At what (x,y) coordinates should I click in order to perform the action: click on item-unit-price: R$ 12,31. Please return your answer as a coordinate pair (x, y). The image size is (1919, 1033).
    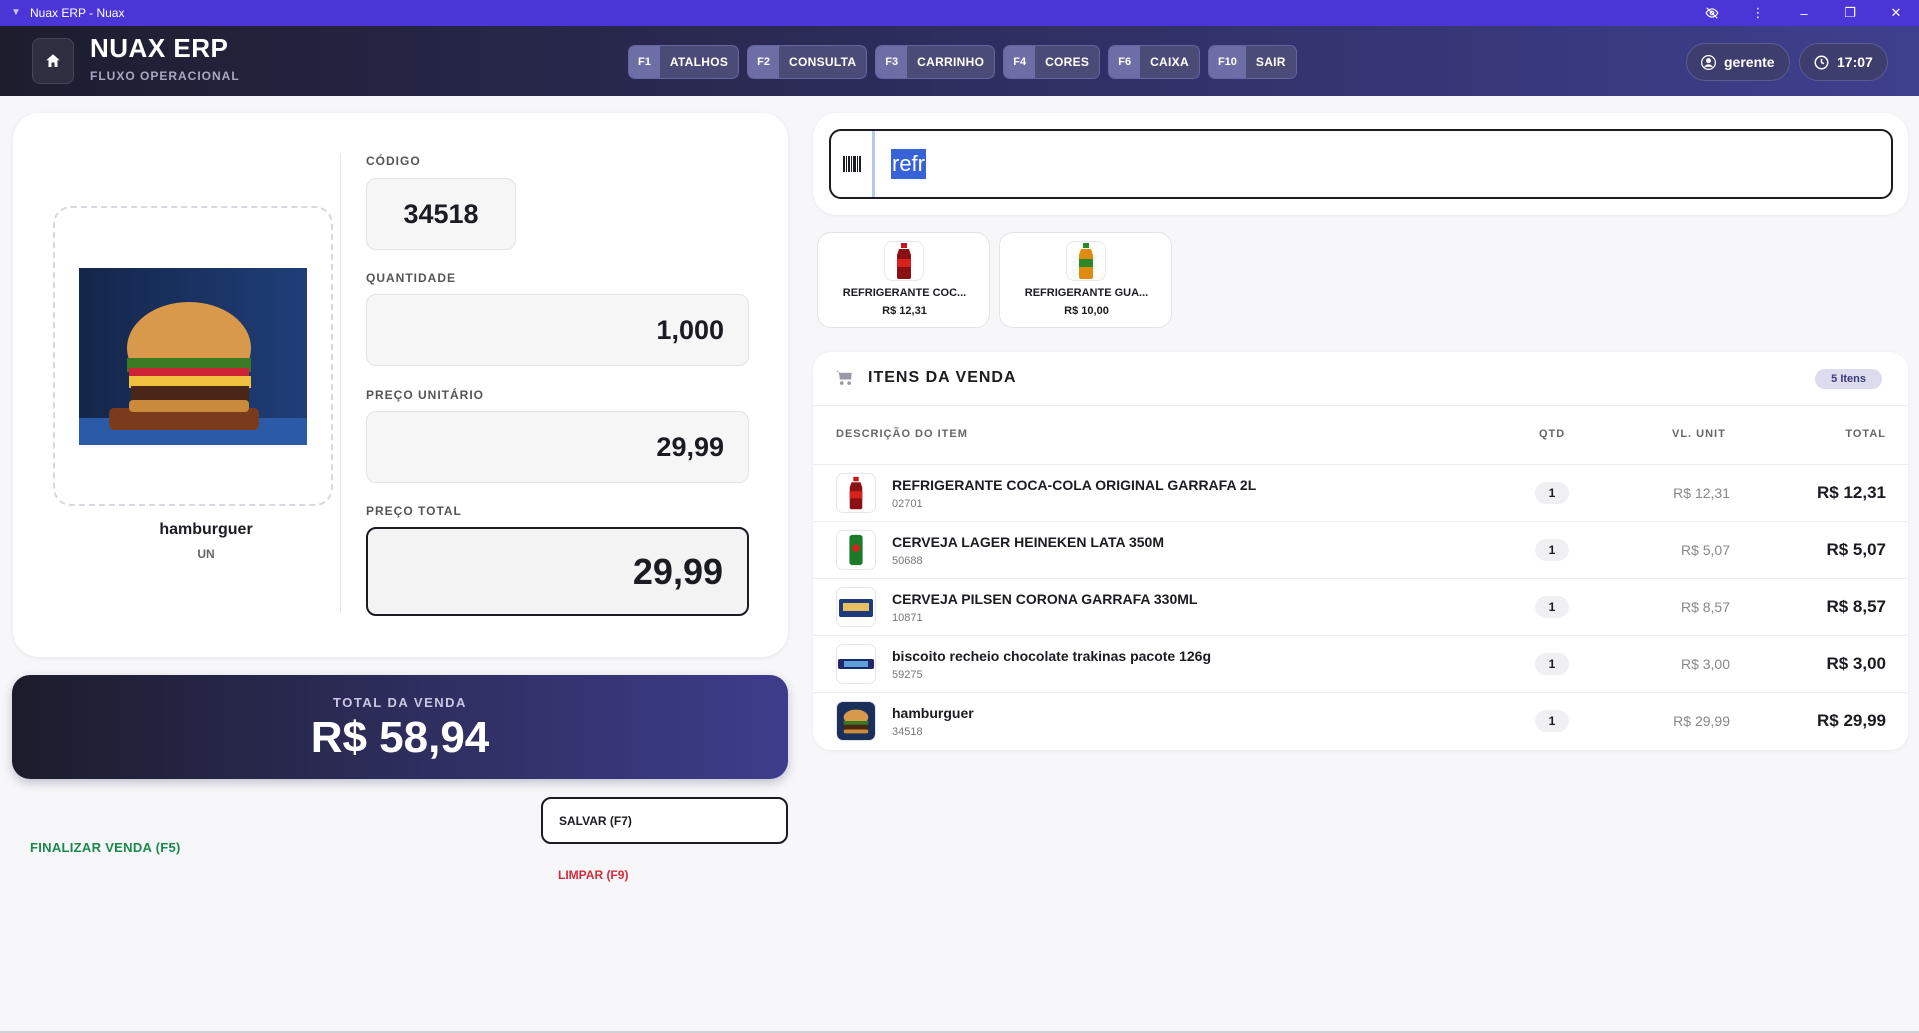
    Looking at the image, I should click on (1701, 493).